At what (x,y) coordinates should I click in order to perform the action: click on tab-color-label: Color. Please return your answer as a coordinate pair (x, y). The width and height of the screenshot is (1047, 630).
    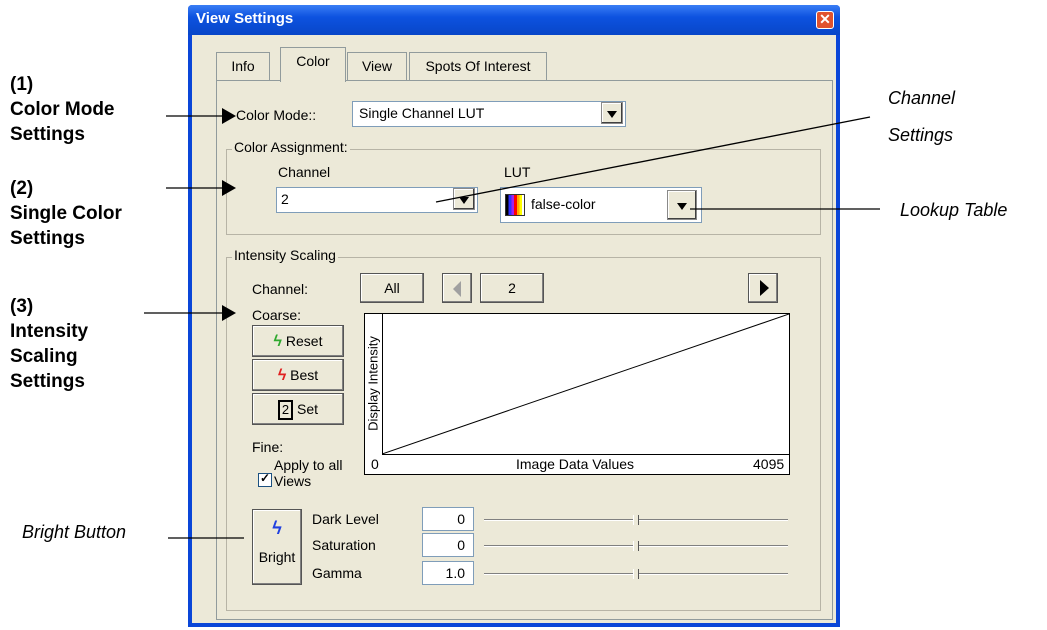
    Looking at the image, I should click on (313, 61).